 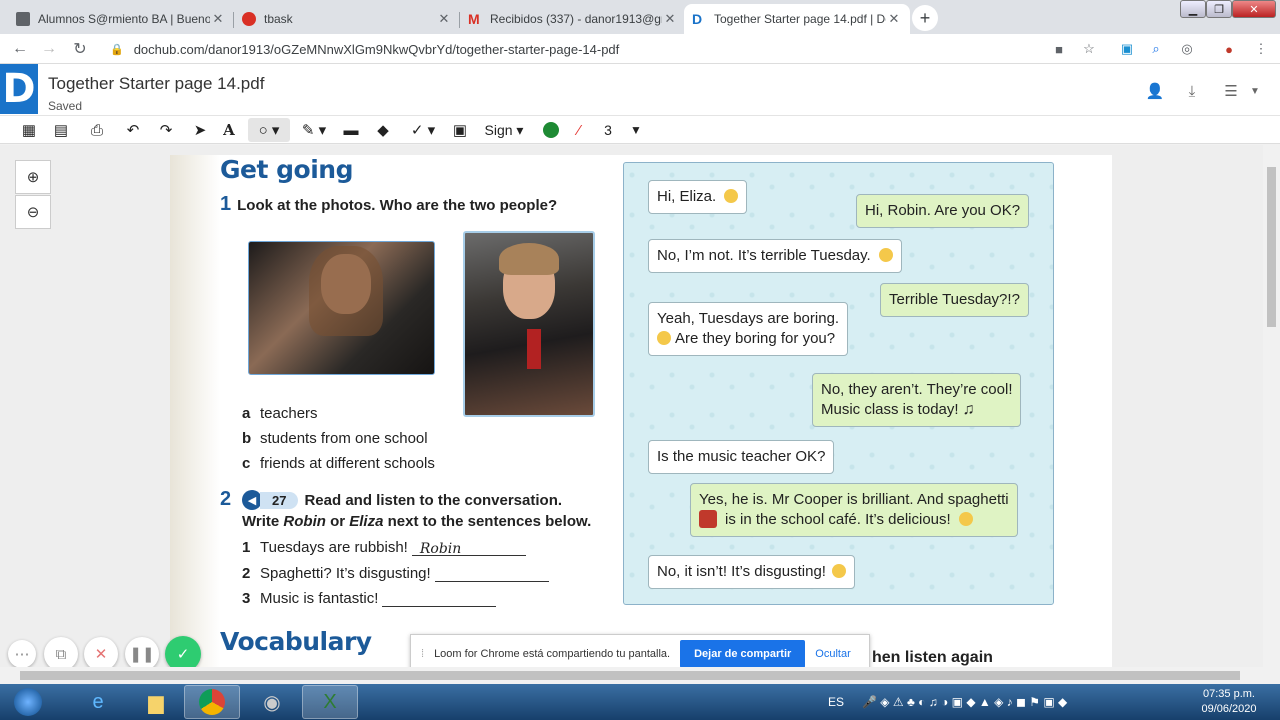 I want to click on window-close-button: ✕, so click(x=1254, y=9).